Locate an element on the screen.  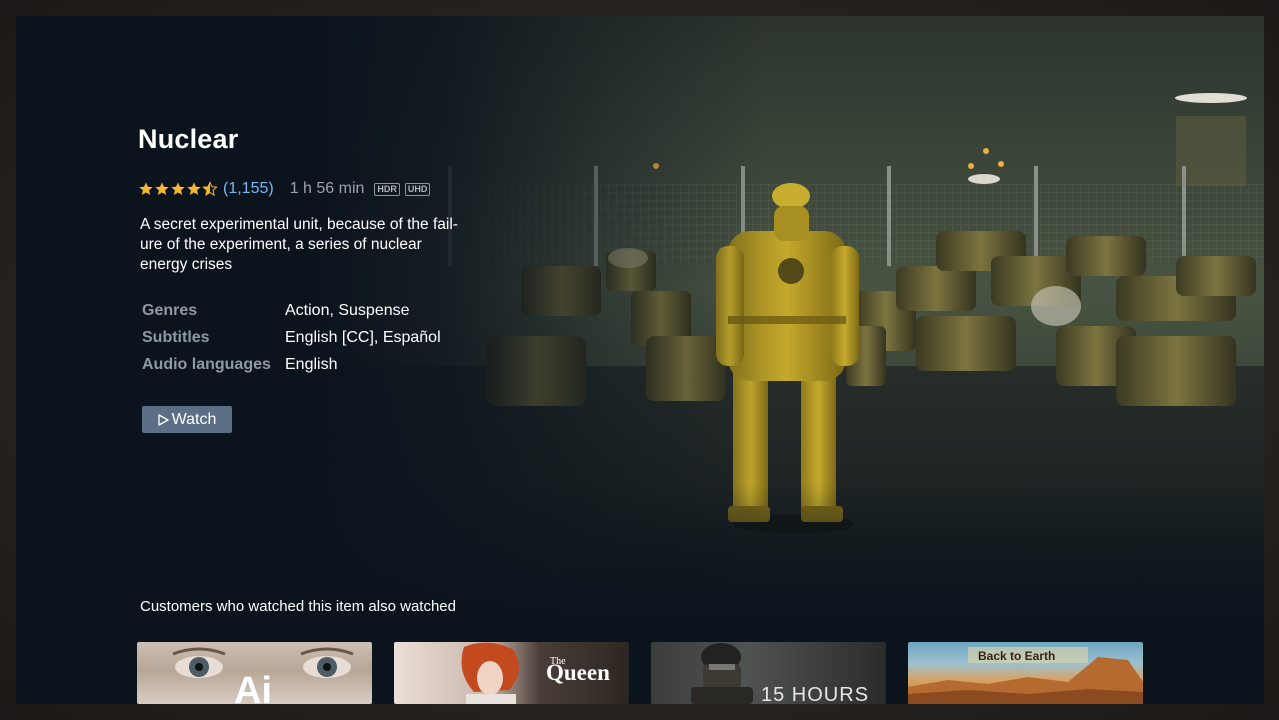
recommendation-card: Back to Earth is located at coordinates (1025, 673).